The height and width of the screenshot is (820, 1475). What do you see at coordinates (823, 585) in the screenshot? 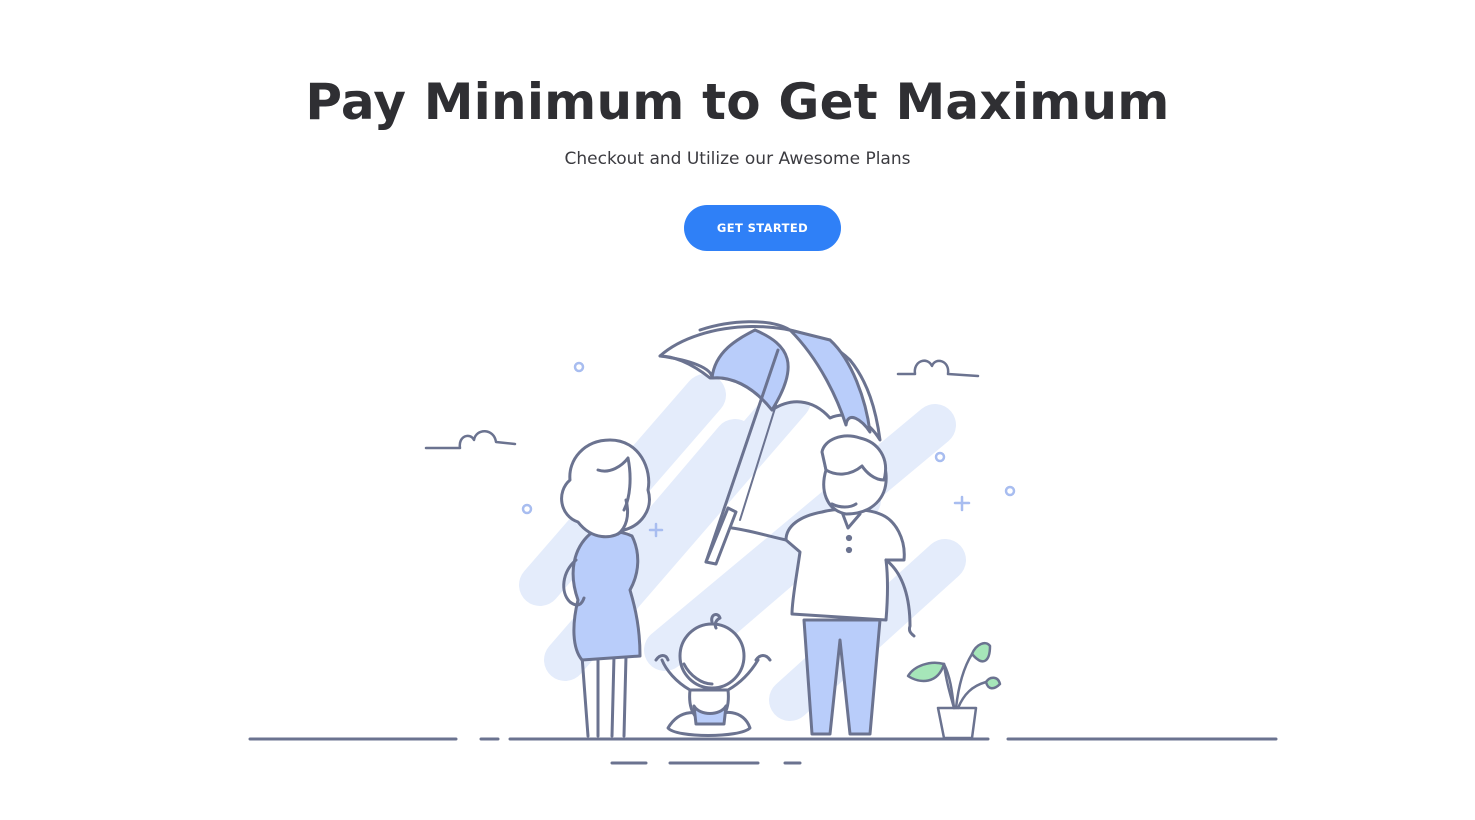
I see `father-figure` at bounding box center [823, 585].